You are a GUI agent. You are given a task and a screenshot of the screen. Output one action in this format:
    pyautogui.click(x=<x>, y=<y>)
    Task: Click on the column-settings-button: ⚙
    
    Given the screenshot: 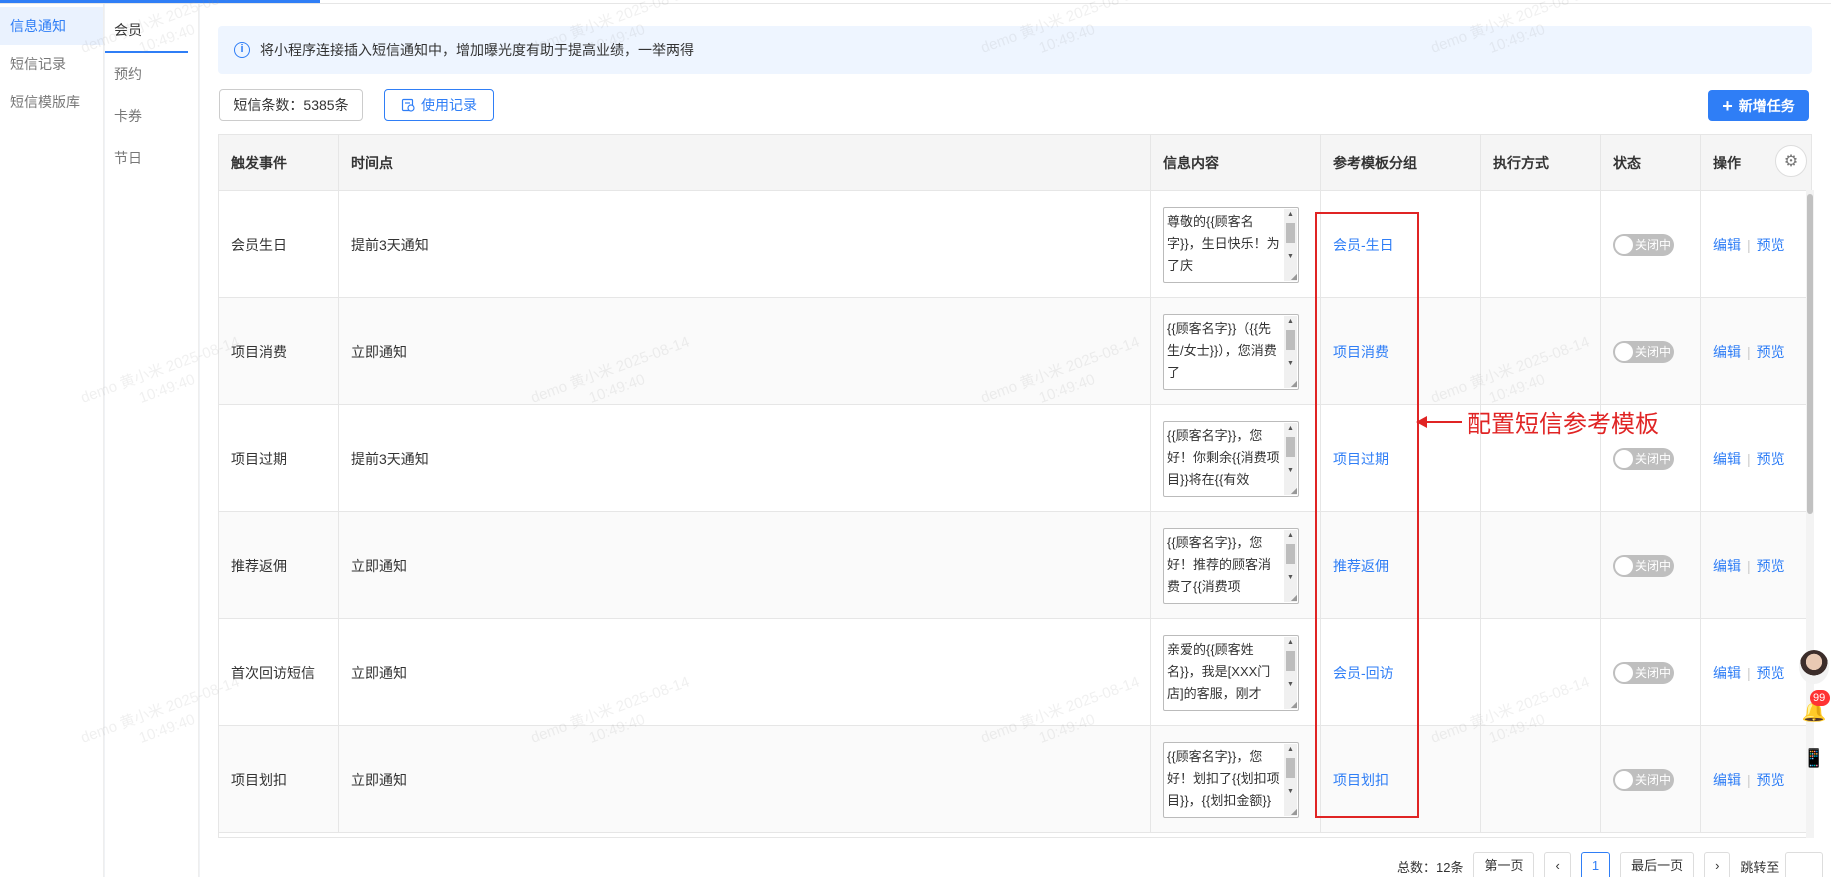 What is the action you would take?
    pyautogui.click(x=1791, y=161)
    